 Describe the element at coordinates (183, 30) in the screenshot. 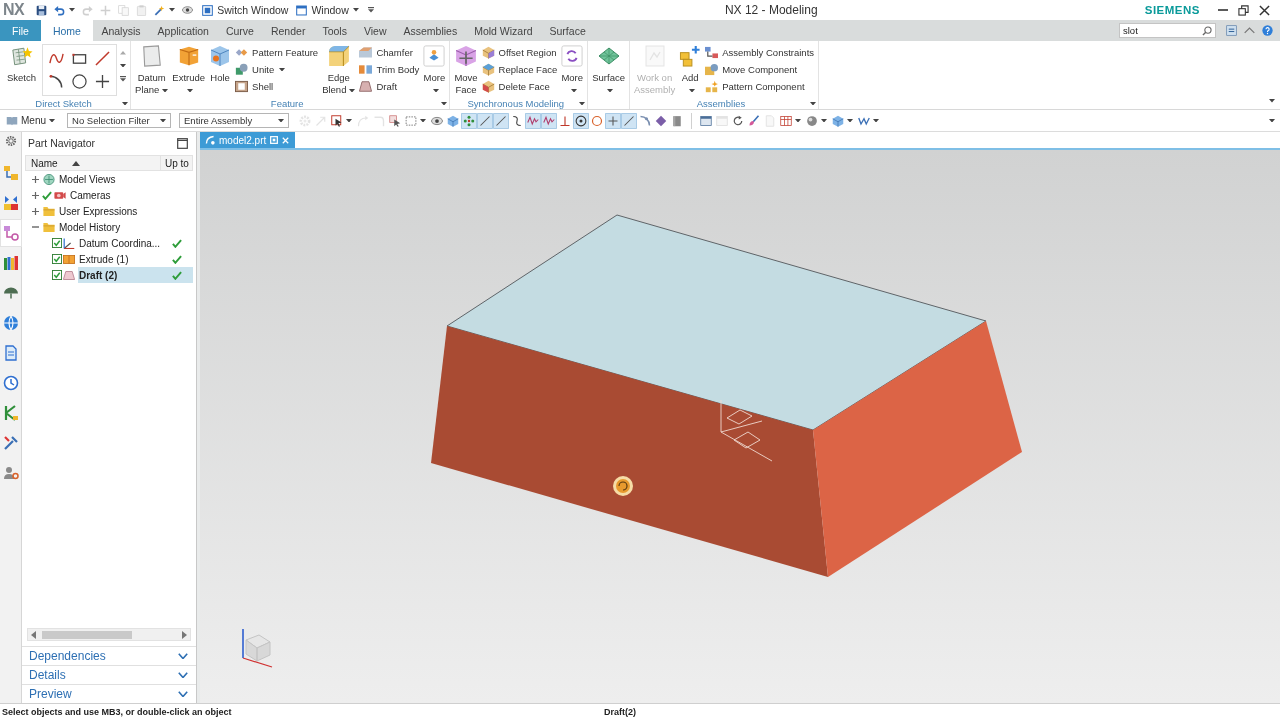

I see `ribbon-tab: Application` at that location.